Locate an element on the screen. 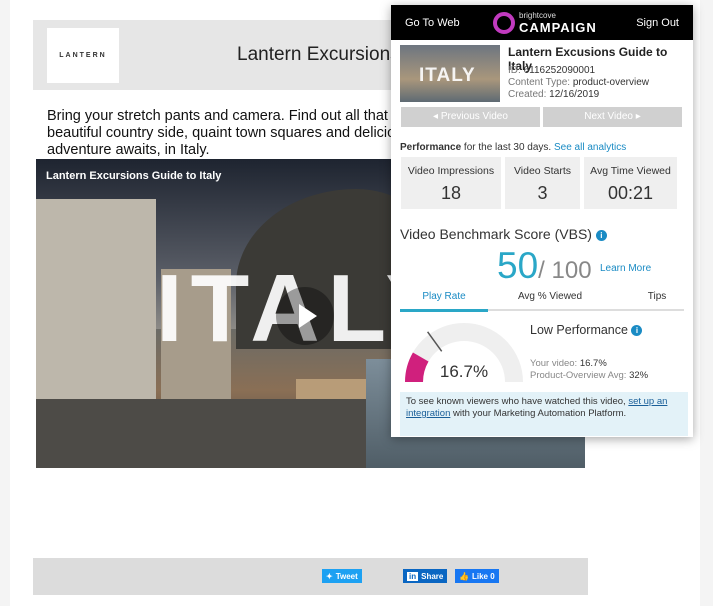 This screenshot has width=713, height=606. average-rate: Product-Overview Avg: 32% is located at coordinates (589, 375).